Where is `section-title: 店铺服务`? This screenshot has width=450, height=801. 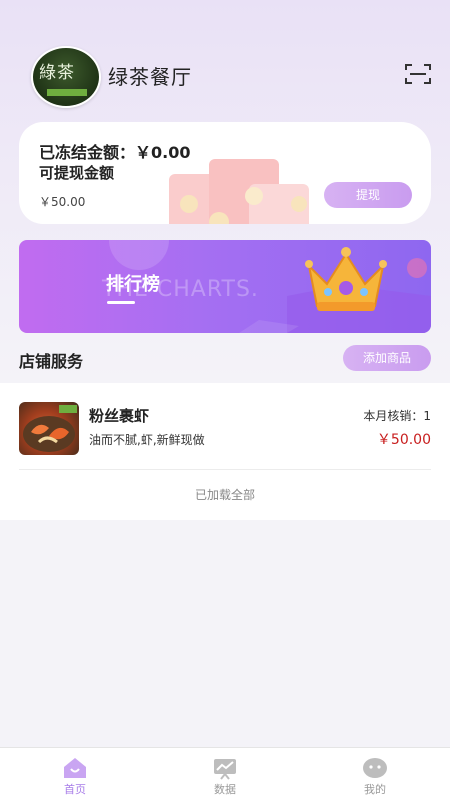
section-title: 店铺服务 is located at coordinates (51, 361).